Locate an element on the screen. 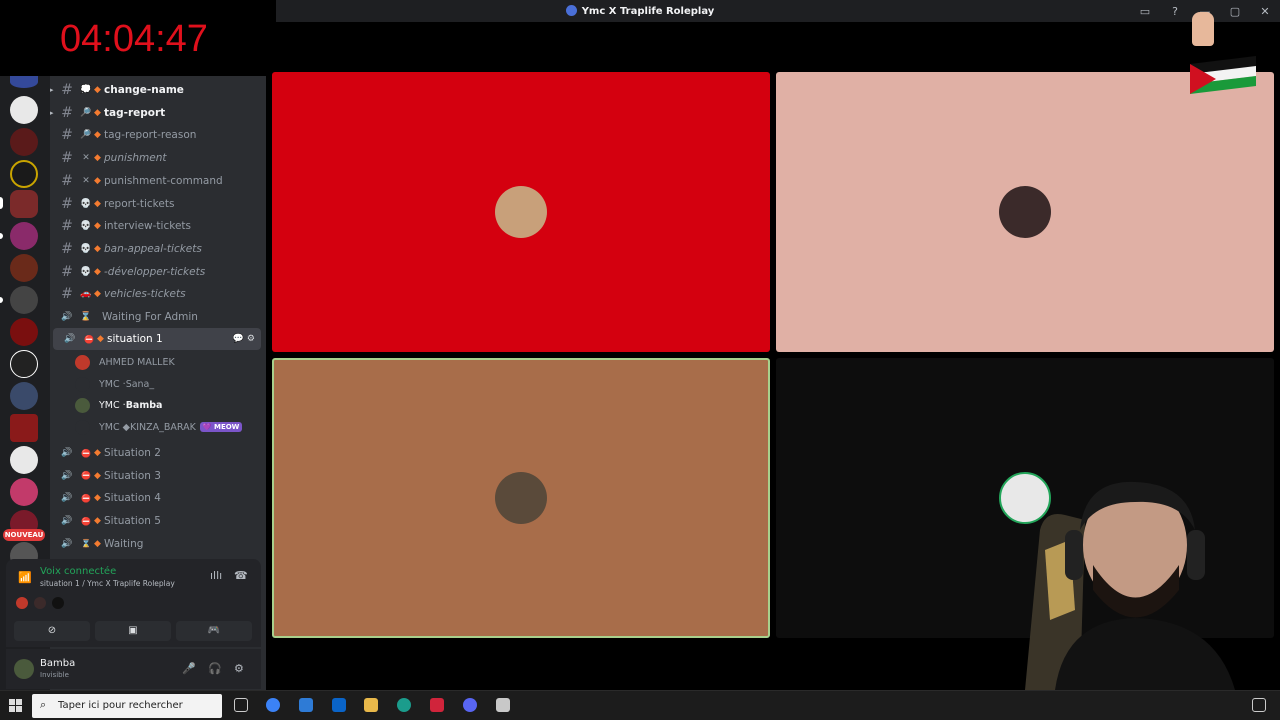  activity-button: 🎮 is located at coordinates (214, 631).